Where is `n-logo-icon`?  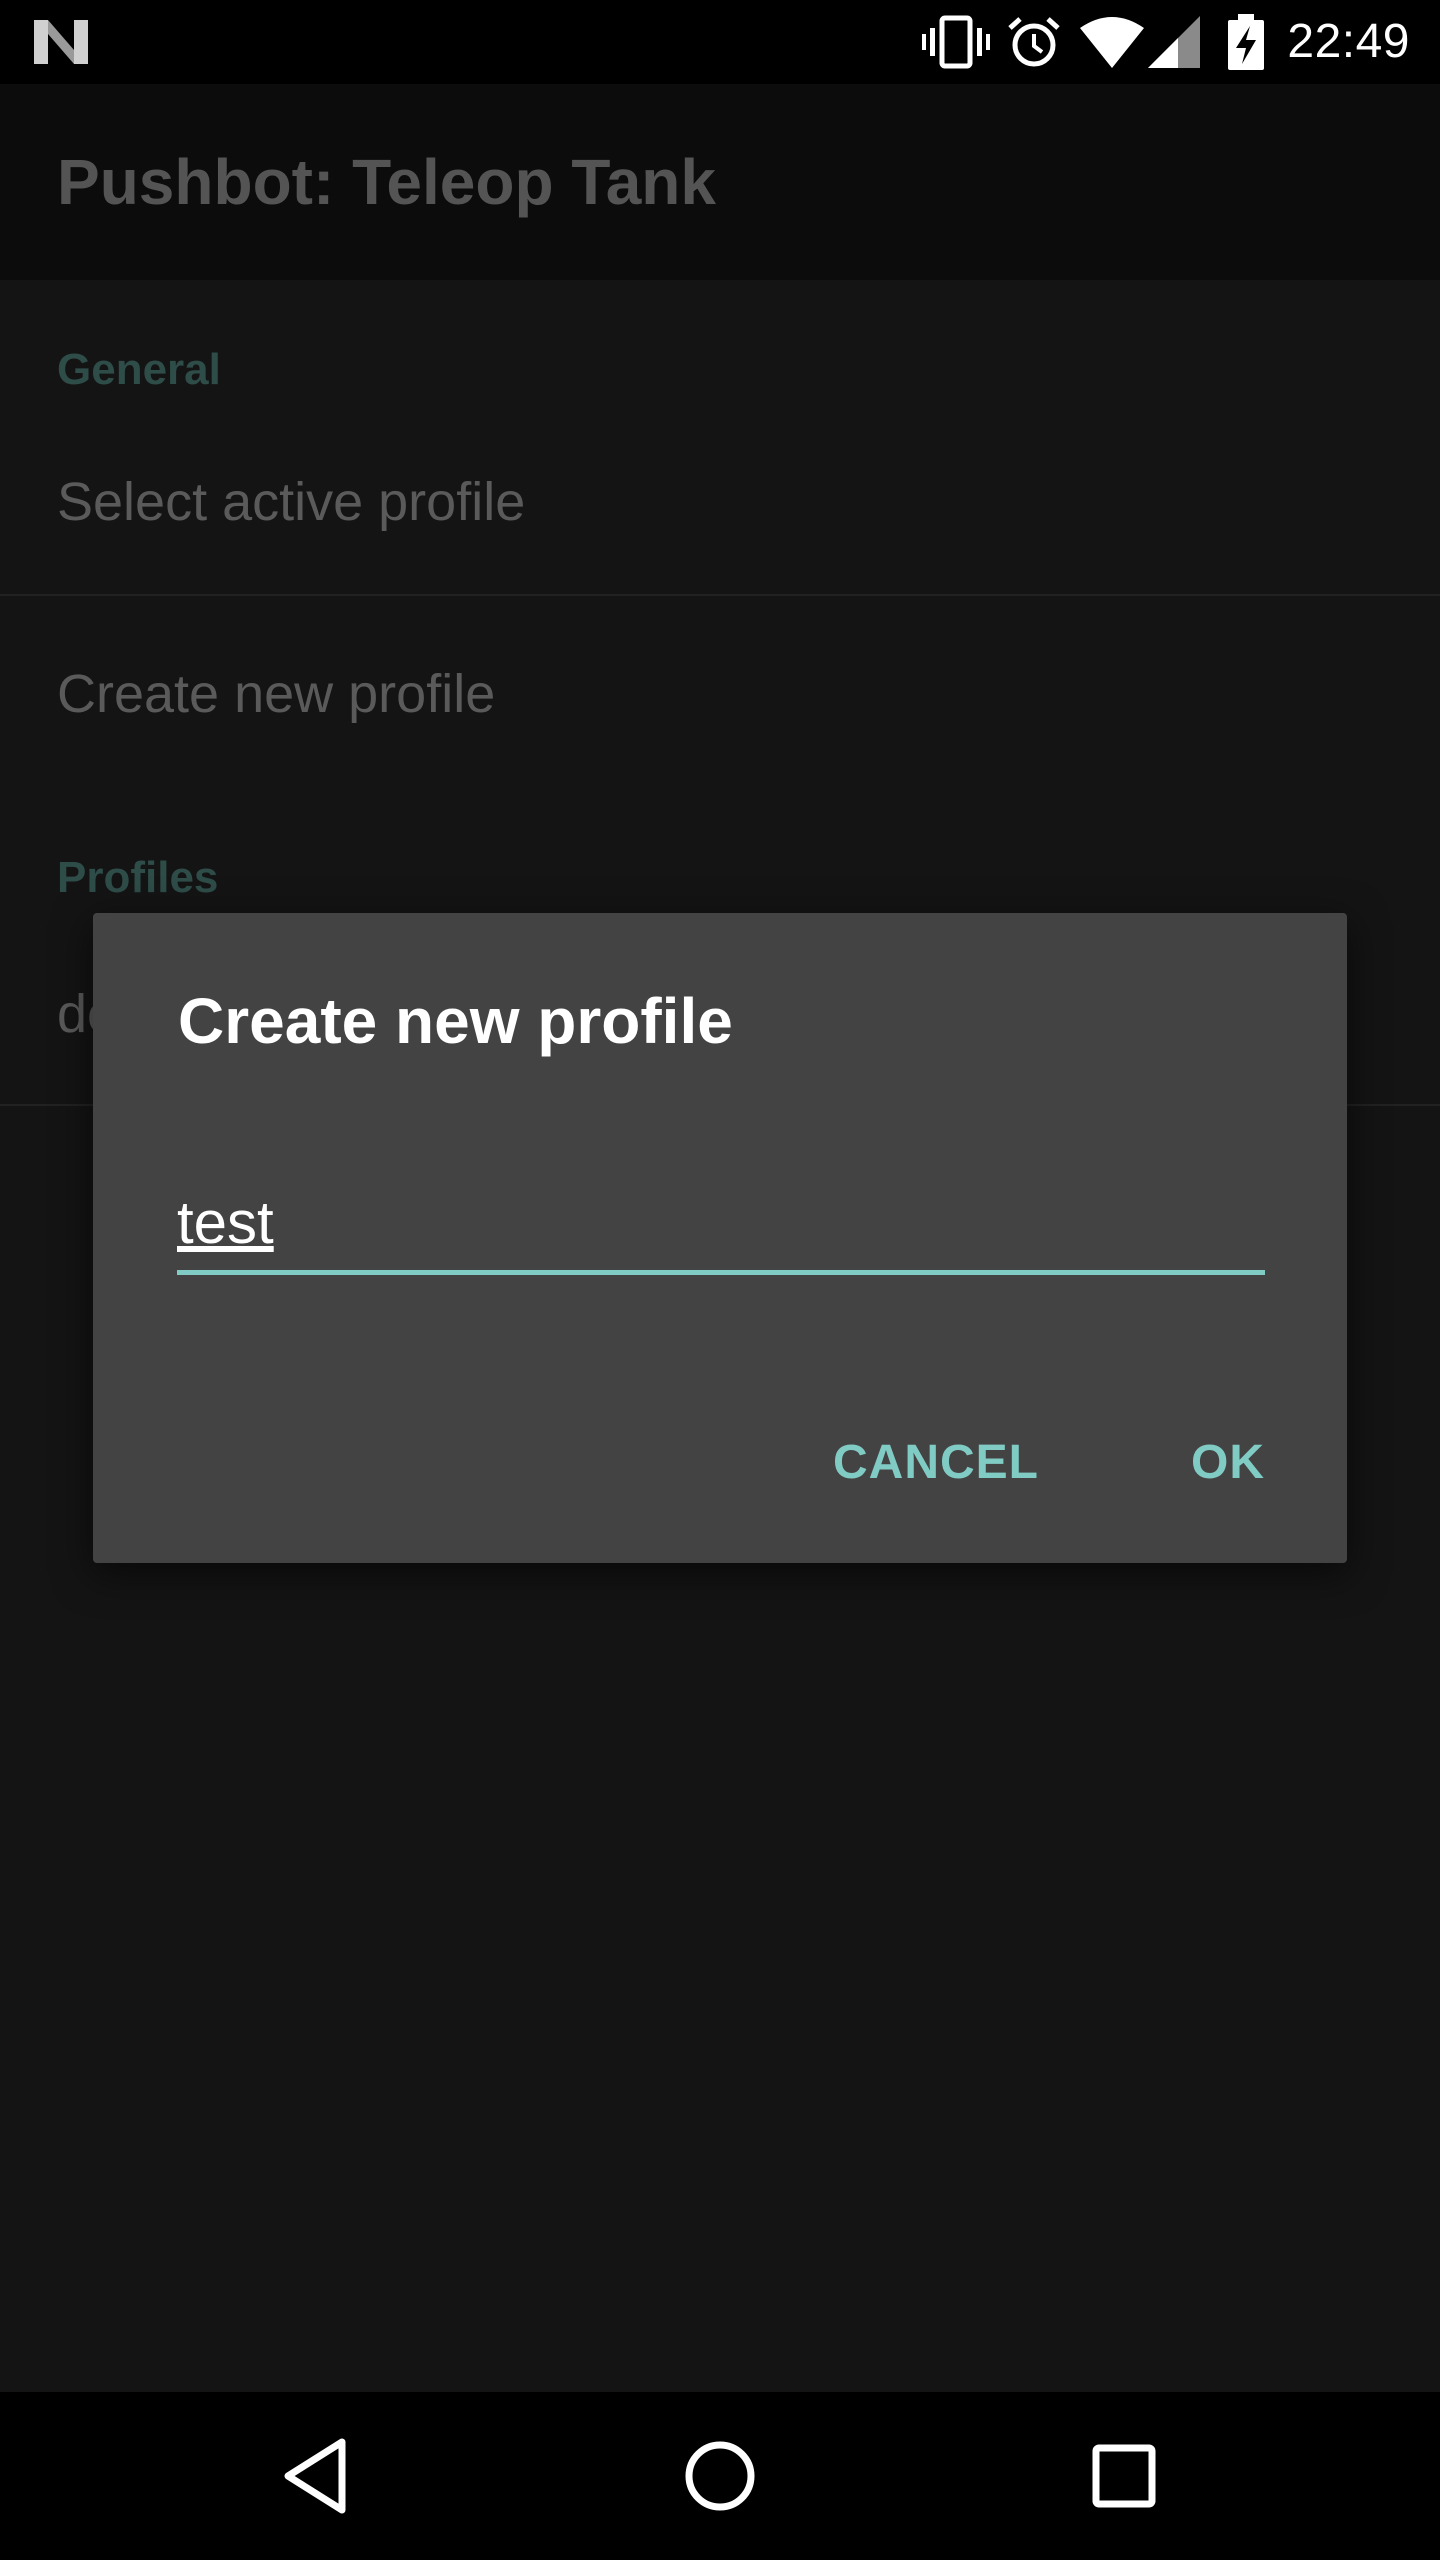
n-logo-icon is located at coordinates (61, 42).